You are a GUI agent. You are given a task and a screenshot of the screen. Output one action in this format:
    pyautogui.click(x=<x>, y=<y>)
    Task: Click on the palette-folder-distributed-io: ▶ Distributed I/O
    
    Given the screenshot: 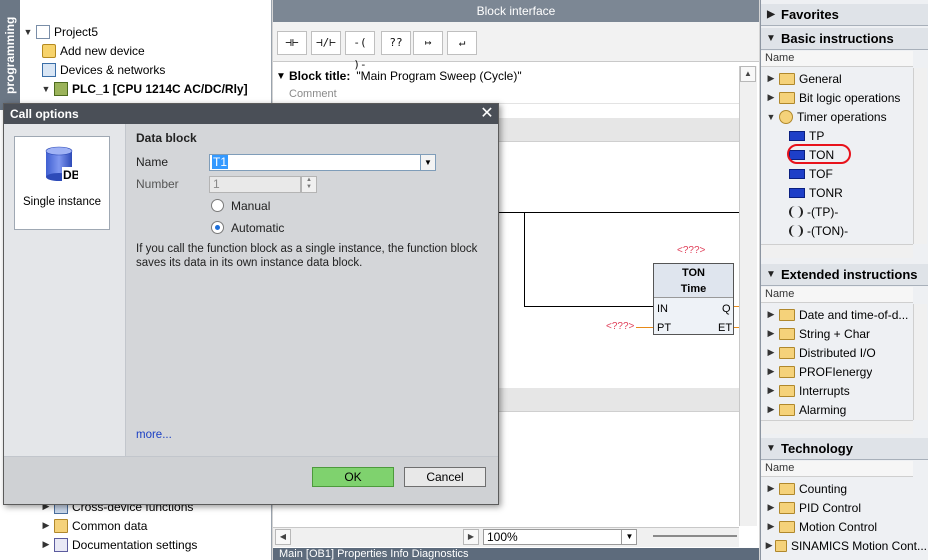 What is the action you would take?
    pyautogui.click(x=820, y=352)
    